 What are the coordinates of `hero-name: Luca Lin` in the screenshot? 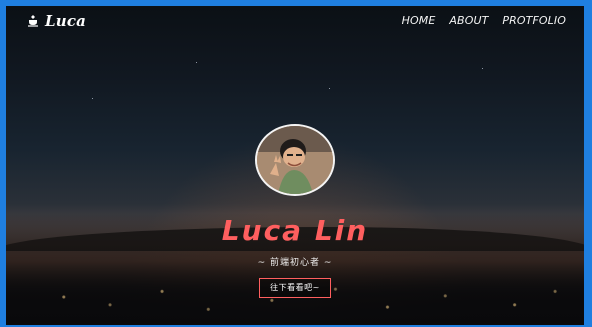 It's located at (295, 230).